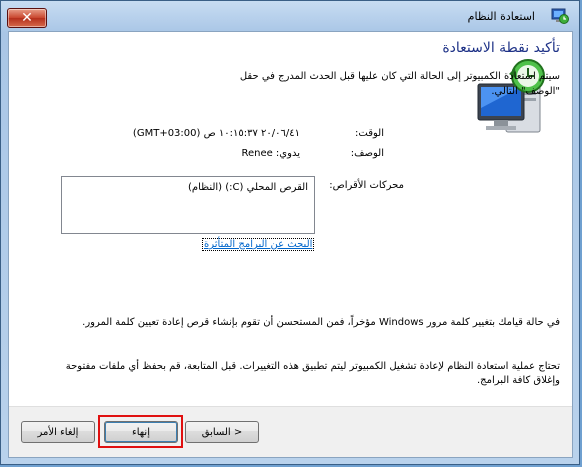 The image size is (582, 467). I want to click on system-restore-icon, so click(560, 16).